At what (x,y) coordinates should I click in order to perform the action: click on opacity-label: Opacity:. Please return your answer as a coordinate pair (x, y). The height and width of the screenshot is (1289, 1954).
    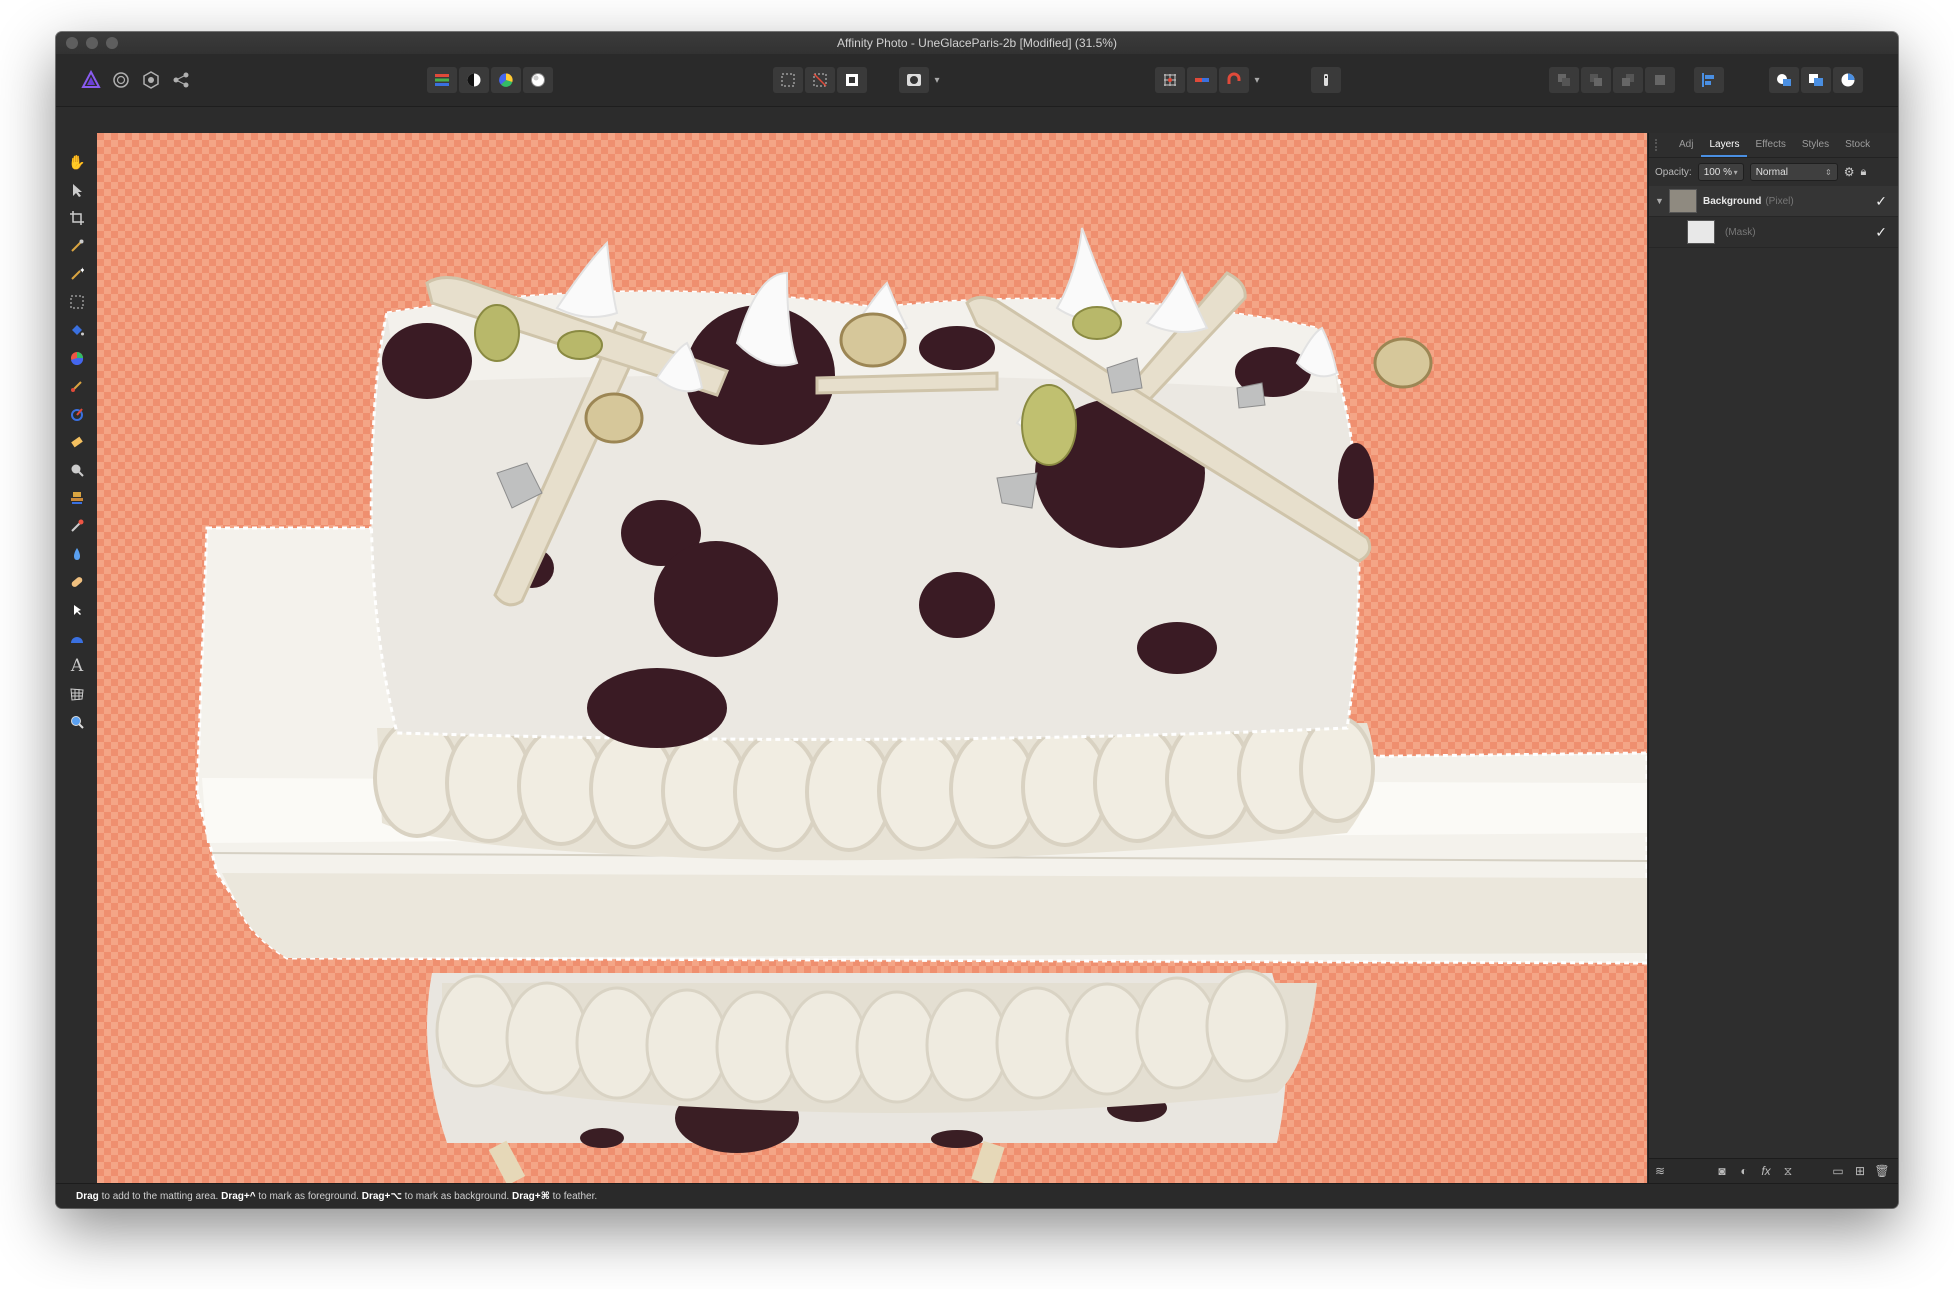
    Looking at the image, I should click on (1673, 172).